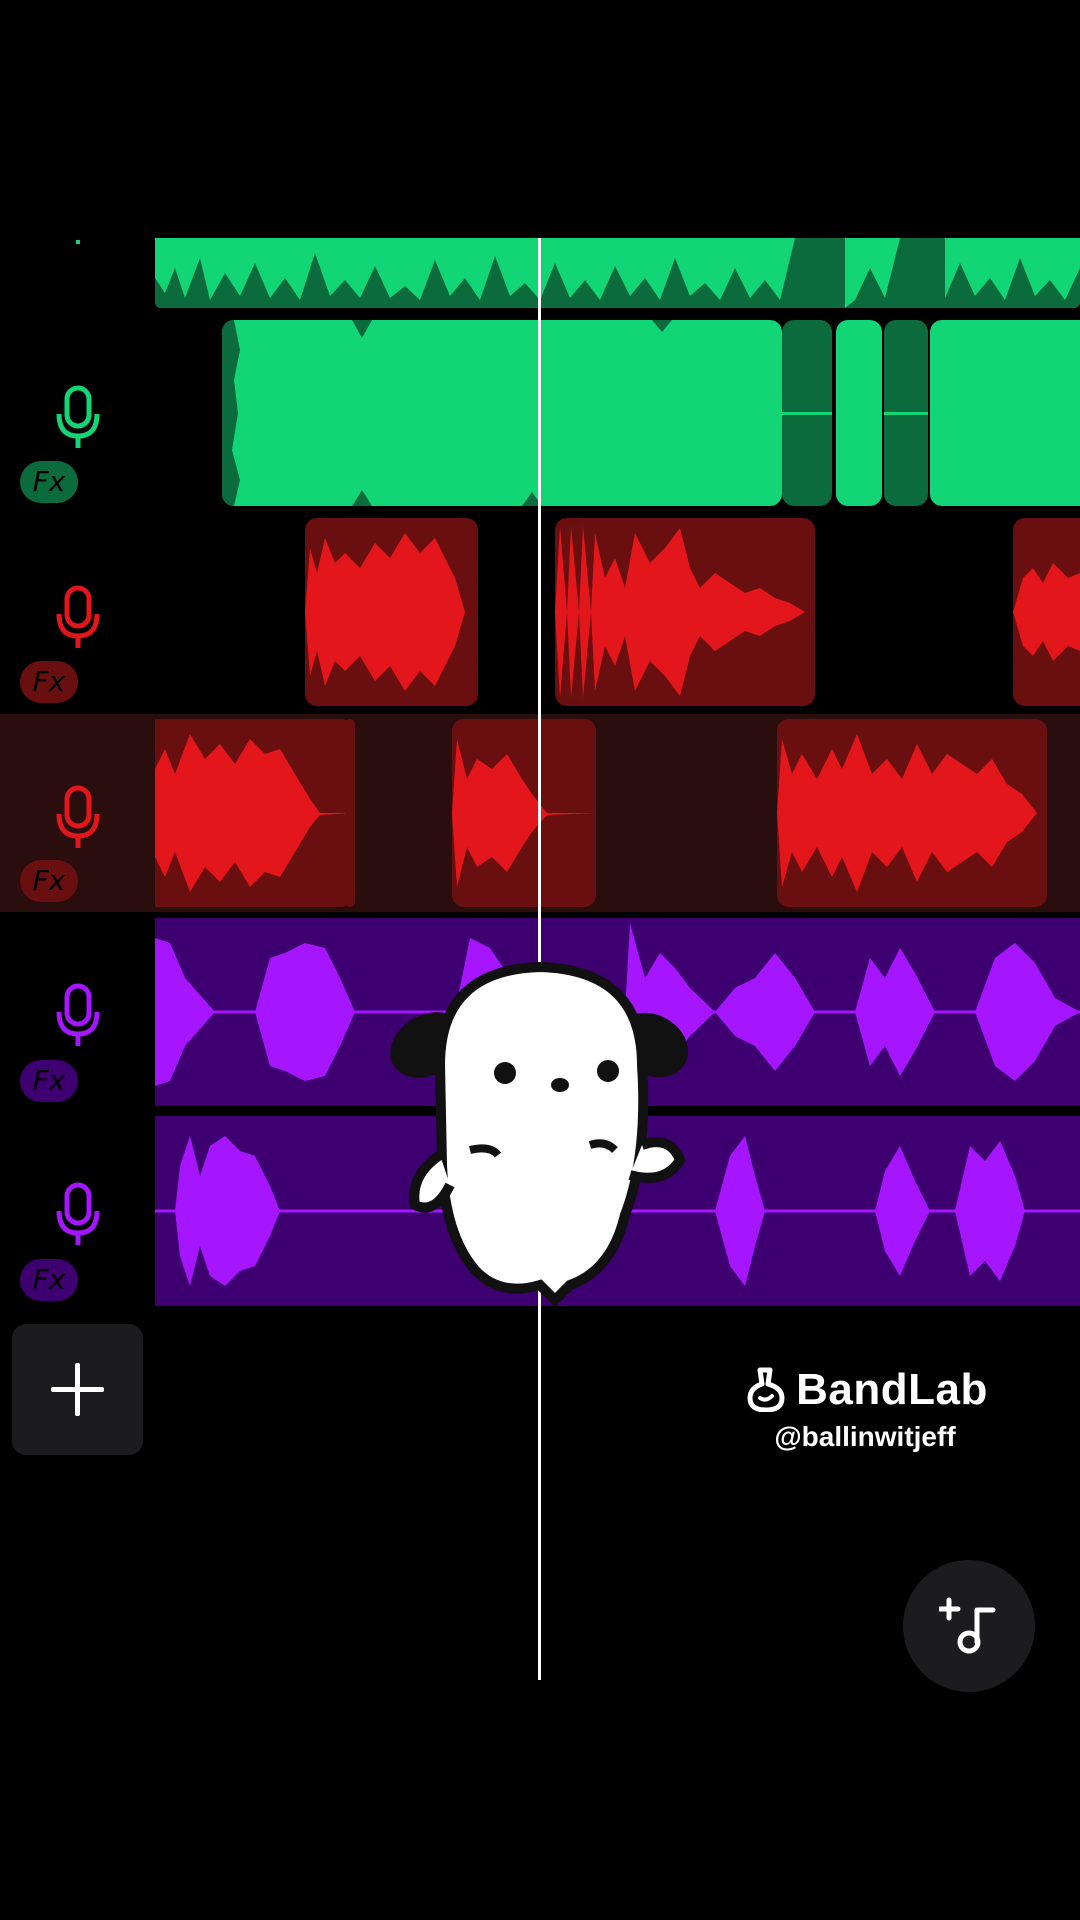 The height and width of the screenshot is (1920, 1080). Describe the element at coordinates (766, 1390) in the screenshot. I see `bandlab-logo-icon` at that location.